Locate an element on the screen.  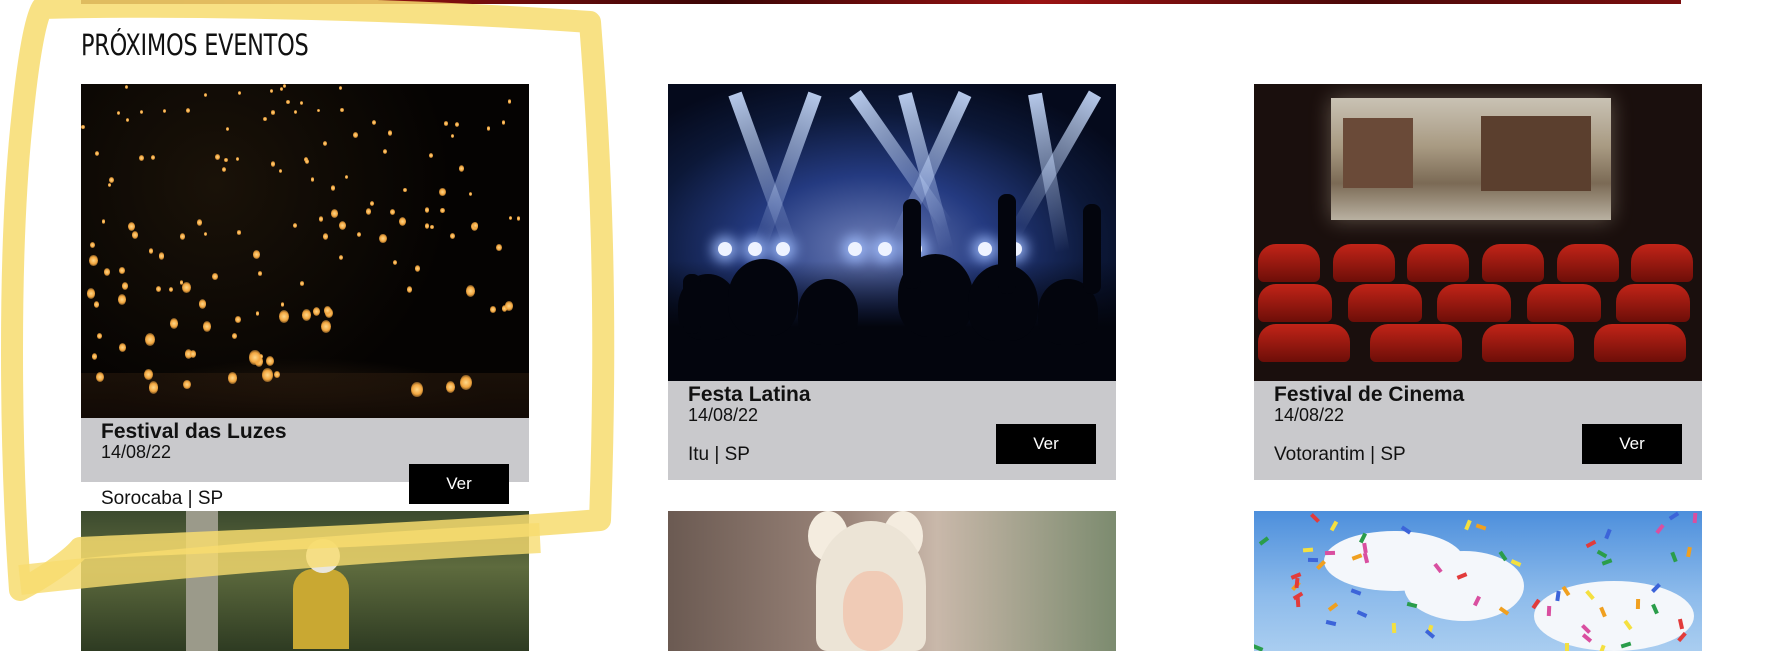
event-name: Festival das Luzes is located at coordinates (194, 431).